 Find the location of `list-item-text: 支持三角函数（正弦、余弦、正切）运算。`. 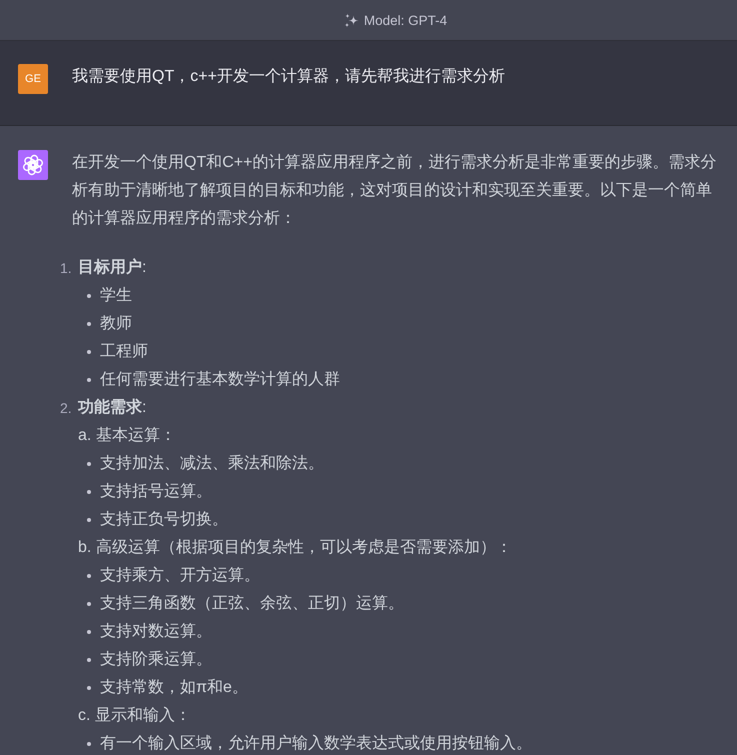

list-item-text: 支持三角函数（正弦、余弦、正切）运算。 is located at coordinates (252, 604).